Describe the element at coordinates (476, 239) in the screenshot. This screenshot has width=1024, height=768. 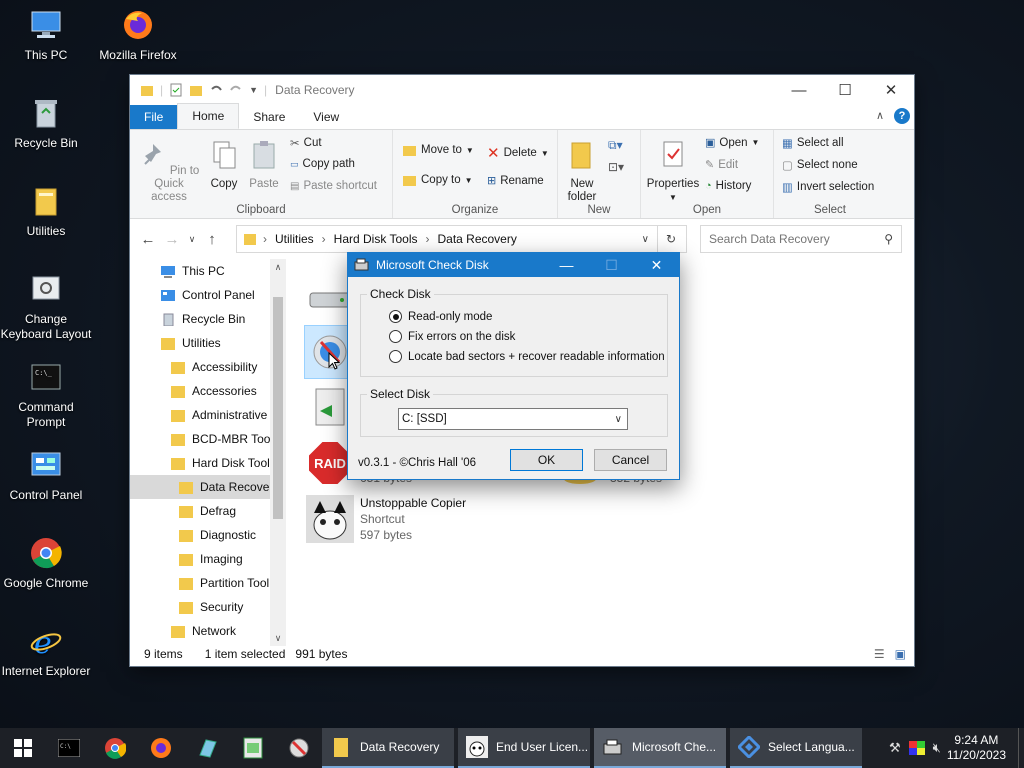
I see `breadcrumb-data-recovery: Data Recovery` at that location.